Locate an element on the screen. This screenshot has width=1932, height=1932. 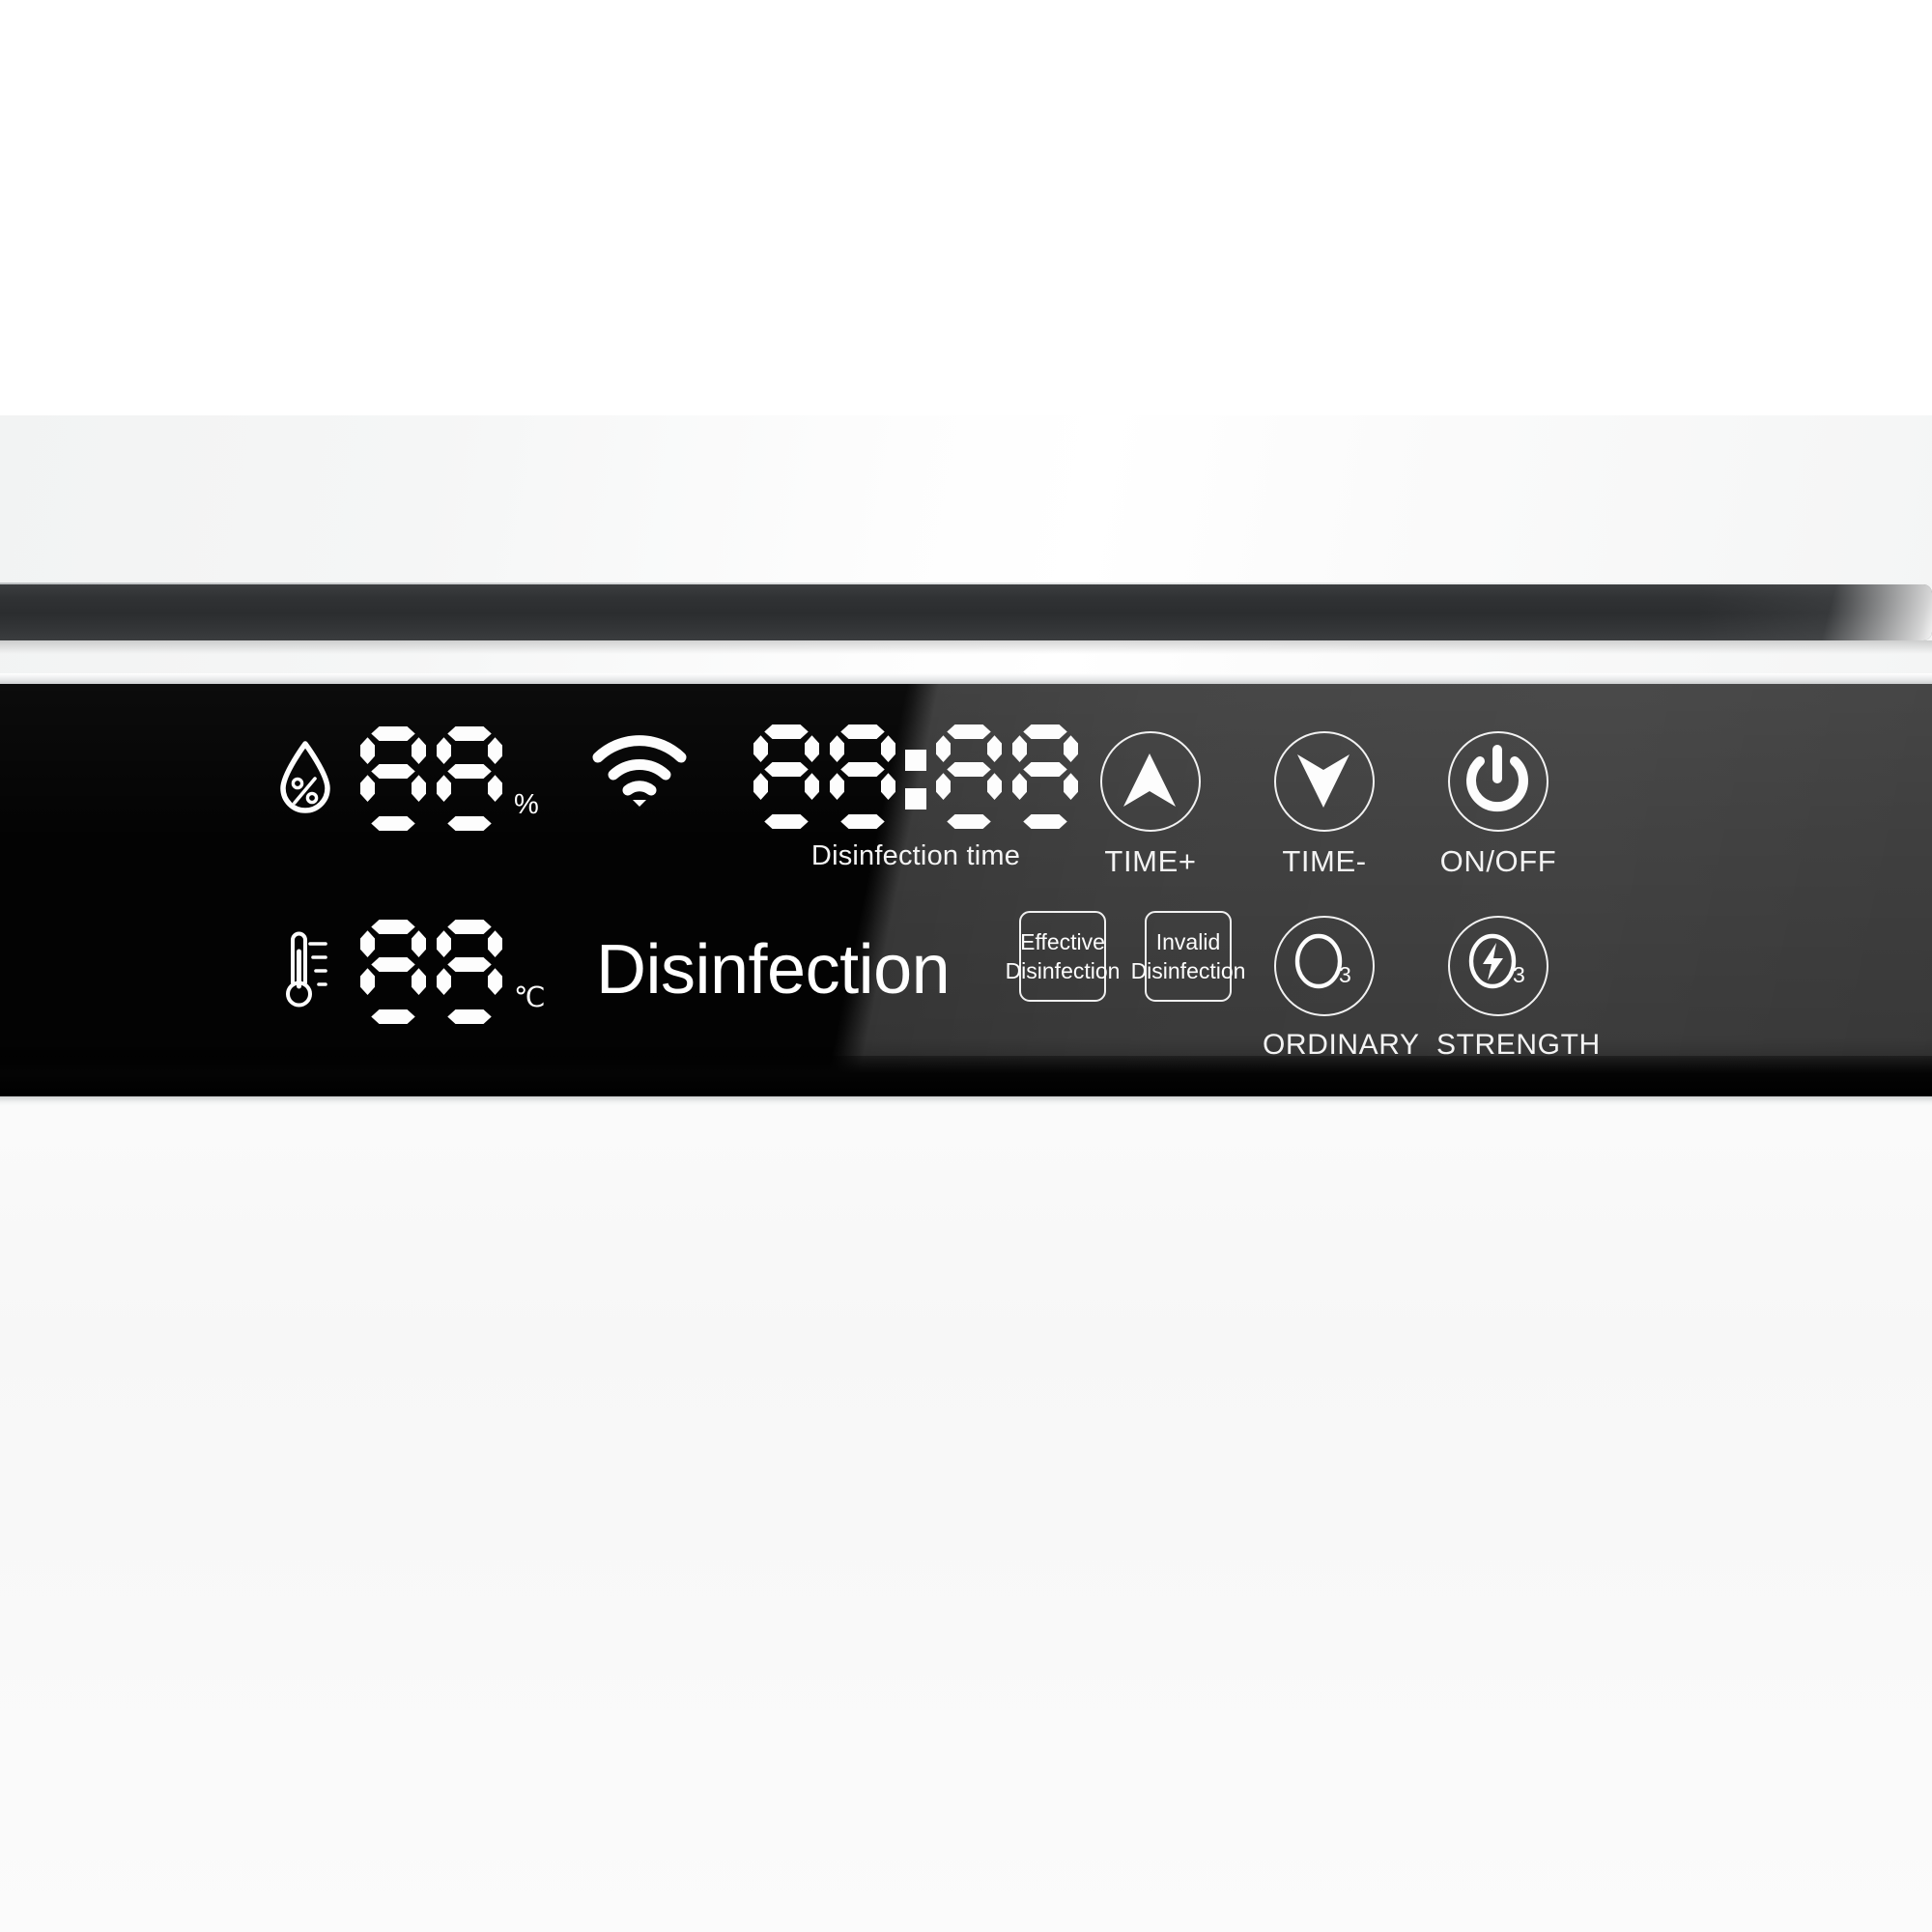
power-ring is located at coordinates (1498, 781).